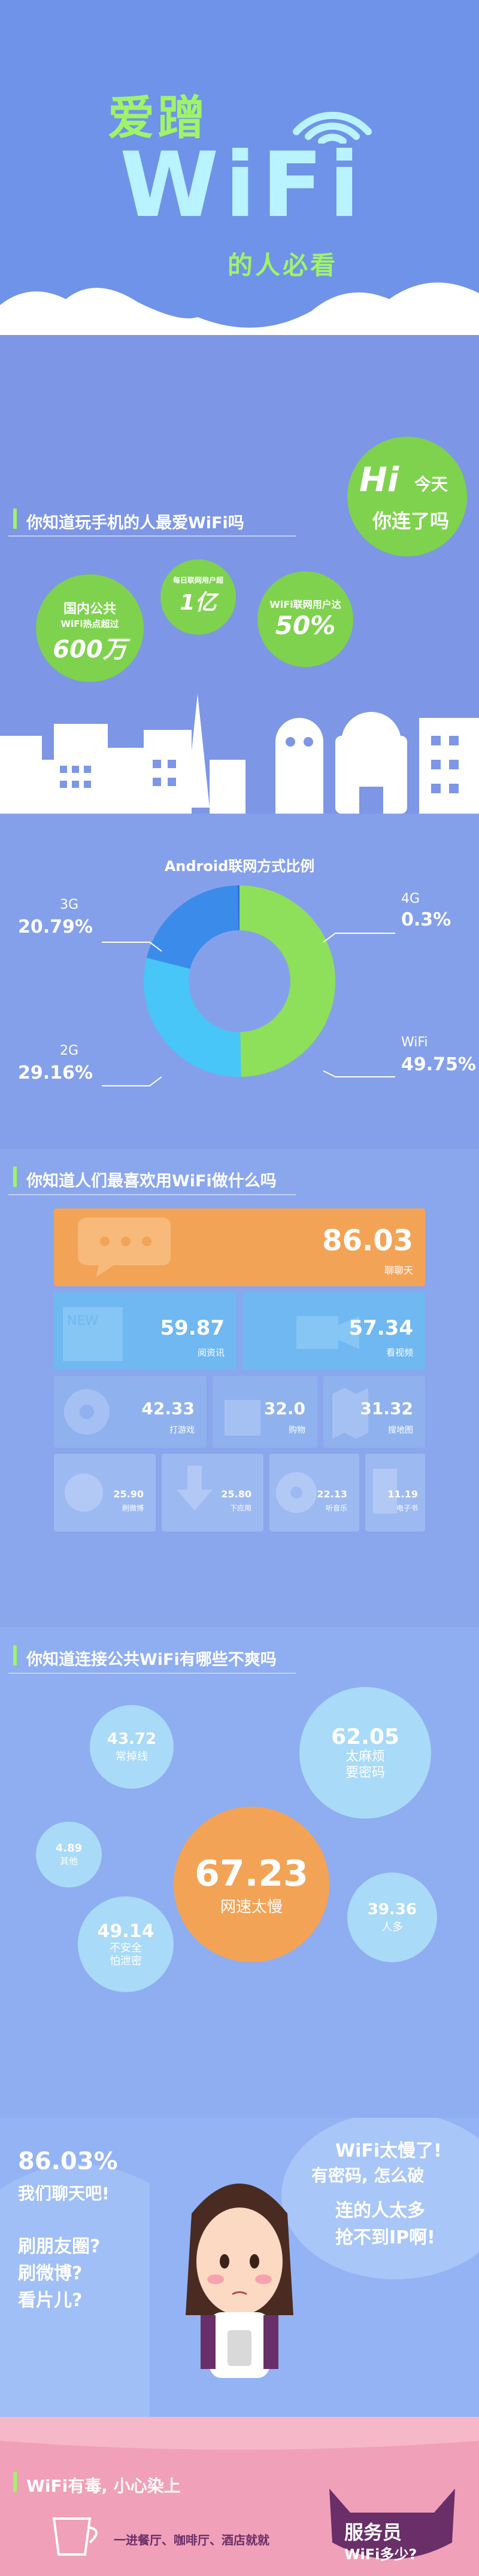 The width and height of the screenshot is (479, 2576). What do you see at coordinates (398, 1270) in the screenshot?
I see `tile-label: 聊聊天` at bounding box center [398, 1270].